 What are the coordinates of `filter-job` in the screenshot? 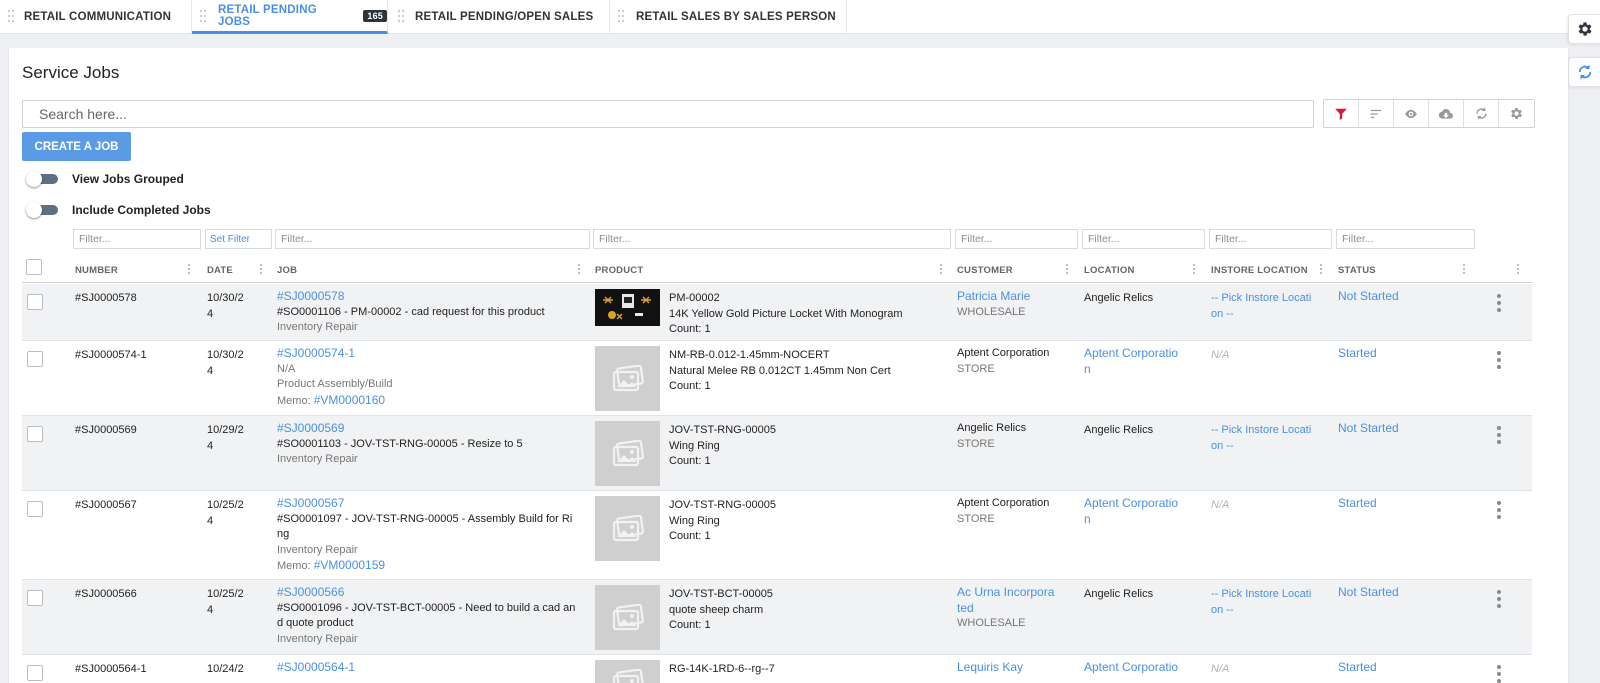 It's located at (432, 239).